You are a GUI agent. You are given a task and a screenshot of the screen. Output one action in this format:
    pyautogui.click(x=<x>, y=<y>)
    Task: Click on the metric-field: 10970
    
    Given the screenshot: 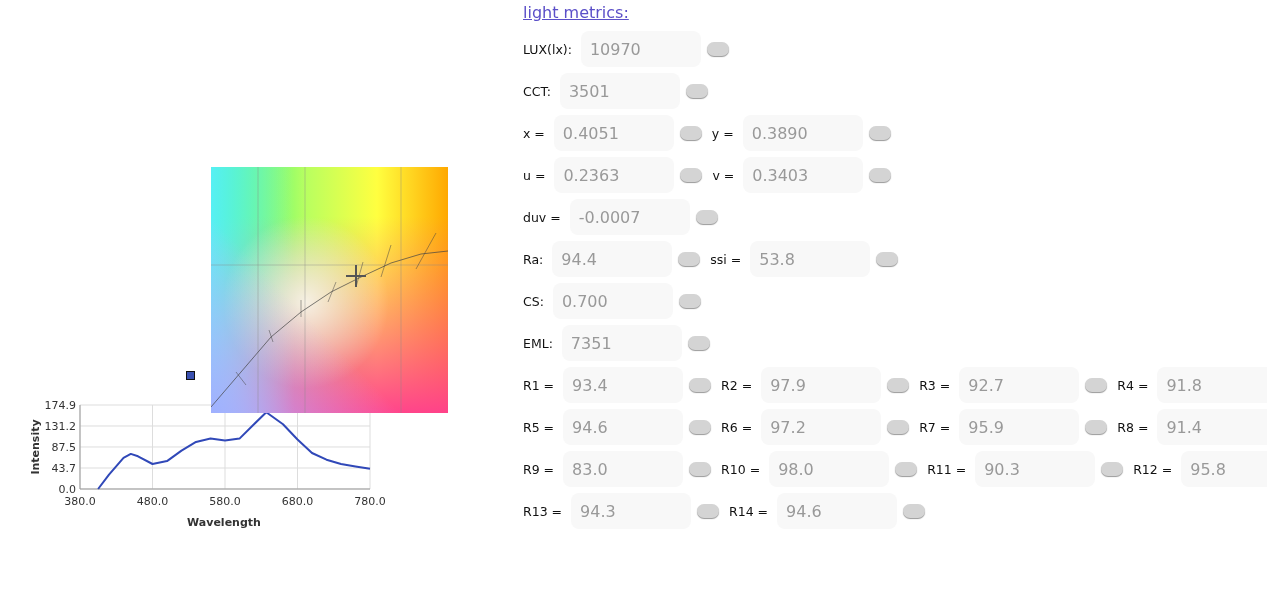 What is the action you would take?
    pyautogui.click(x=640, y=49)
    